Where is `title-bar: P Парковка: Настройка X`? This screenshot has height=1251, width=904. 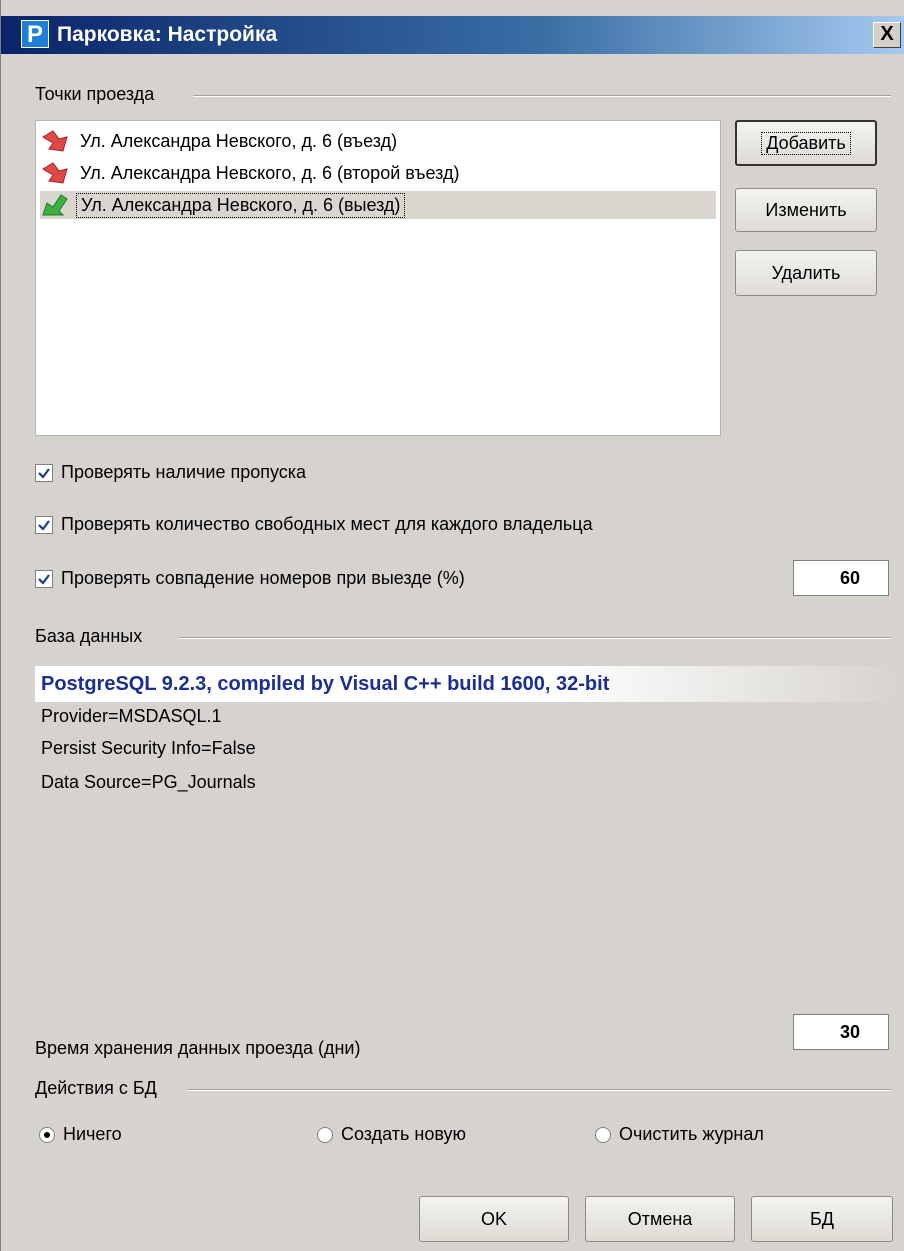 title-bar: P Парковка: Настройка X is located at coordinates (452, 35).